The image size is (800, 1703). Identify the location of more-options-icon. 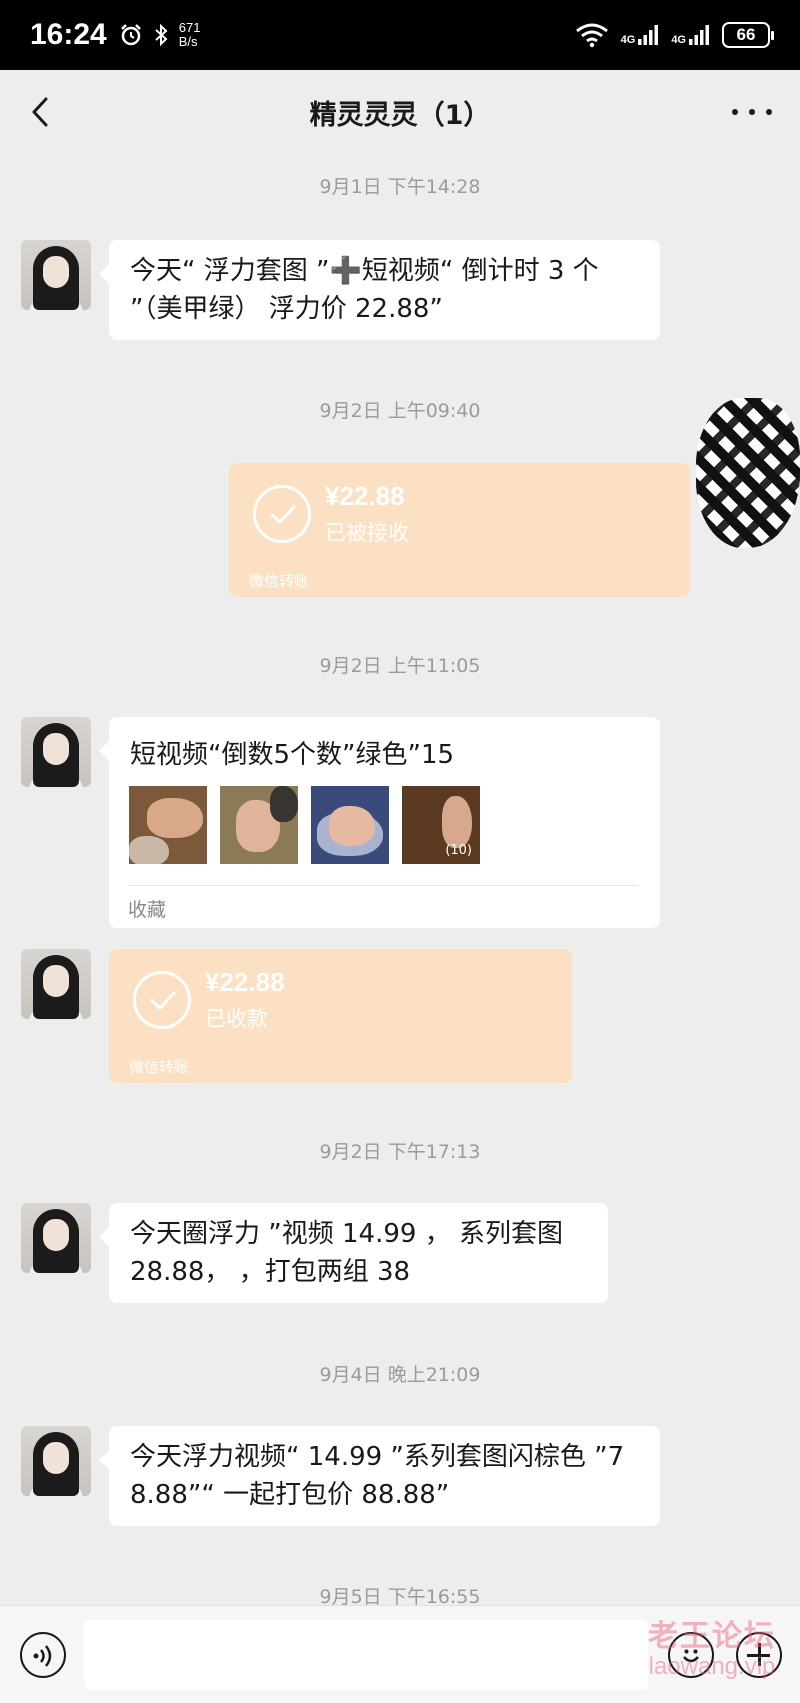
(752, 112).